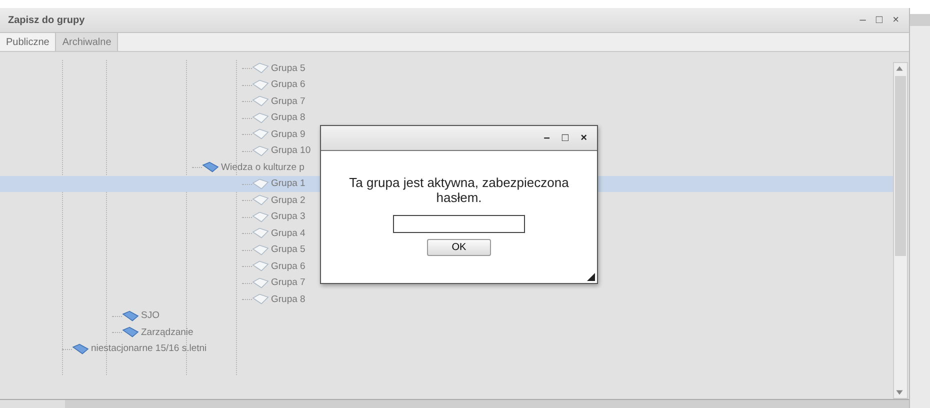  What do you see at coordinates (262, 167) in the screenshot?
I see `tree-item-label: Wiedza o kulturze p` at bounding box center [262, 167].